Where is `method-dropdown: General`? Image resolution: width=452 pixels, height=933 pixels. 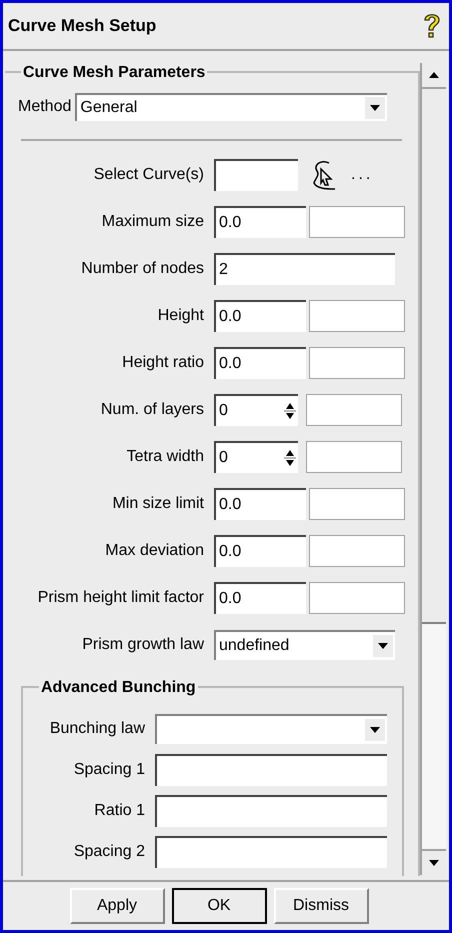 method-dropdown: General is located at coordinates (231, 107).